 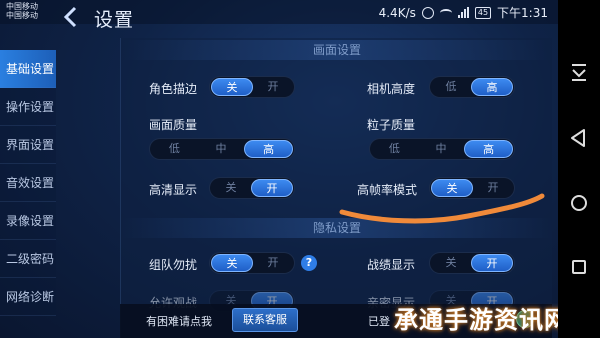 What do you see at coordinates (173, 190) in the screenshot?
I see `setting-label-hd-display: 高清显示` at bounding box center [173, 190].